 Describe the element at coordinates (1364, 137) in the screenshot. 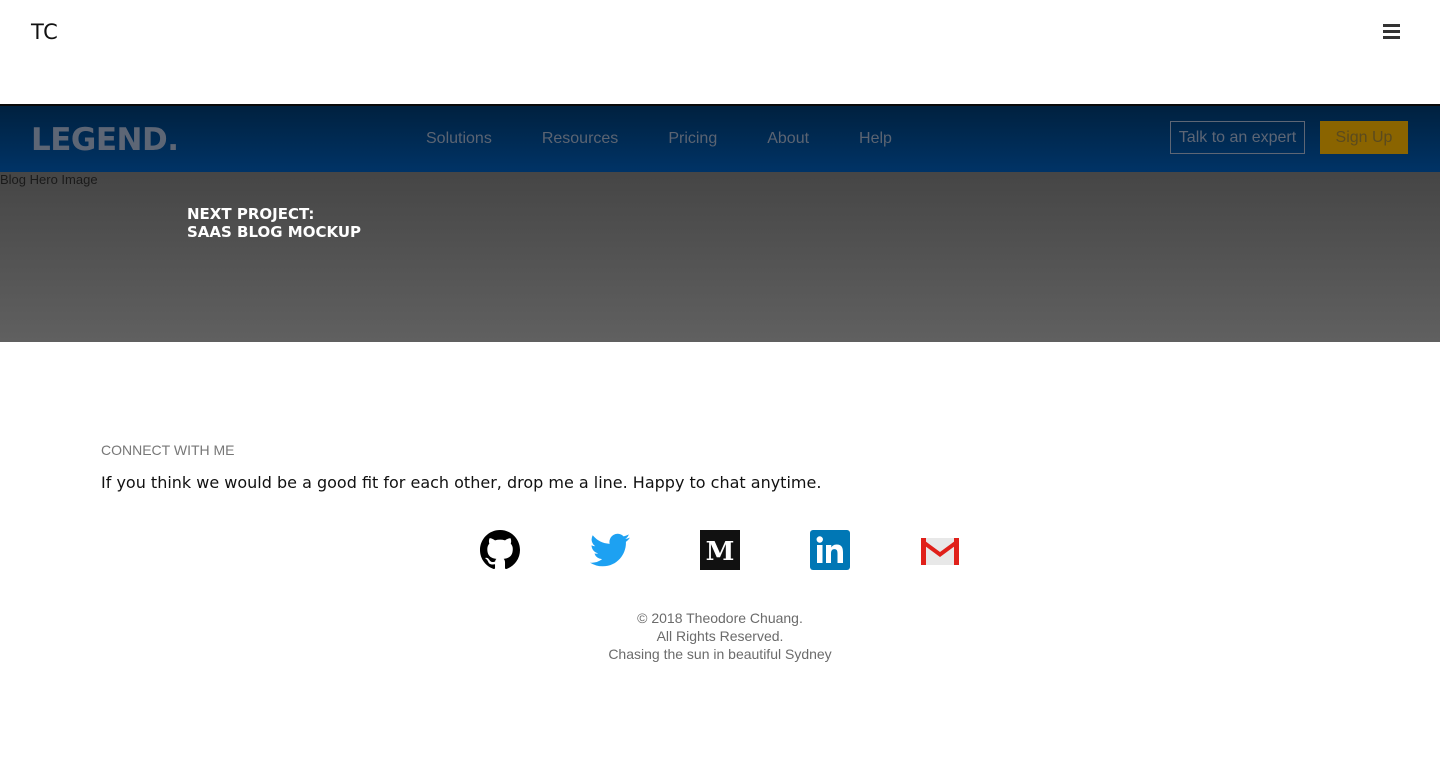

I see `mock-signup-button: Sign Up` at that location.